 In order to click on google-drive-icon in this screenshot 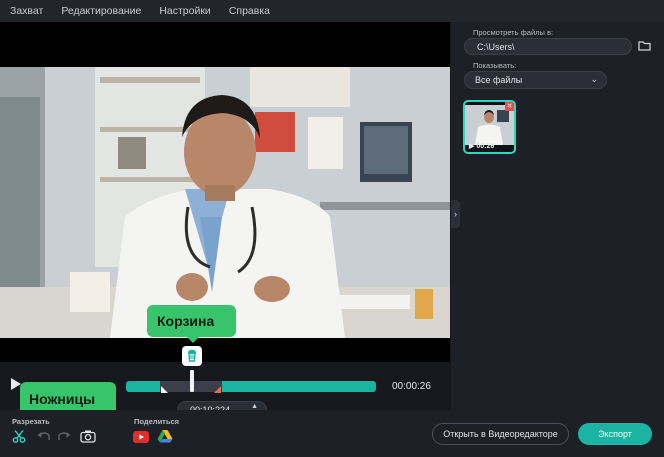, I will do `click(165, 438)`.